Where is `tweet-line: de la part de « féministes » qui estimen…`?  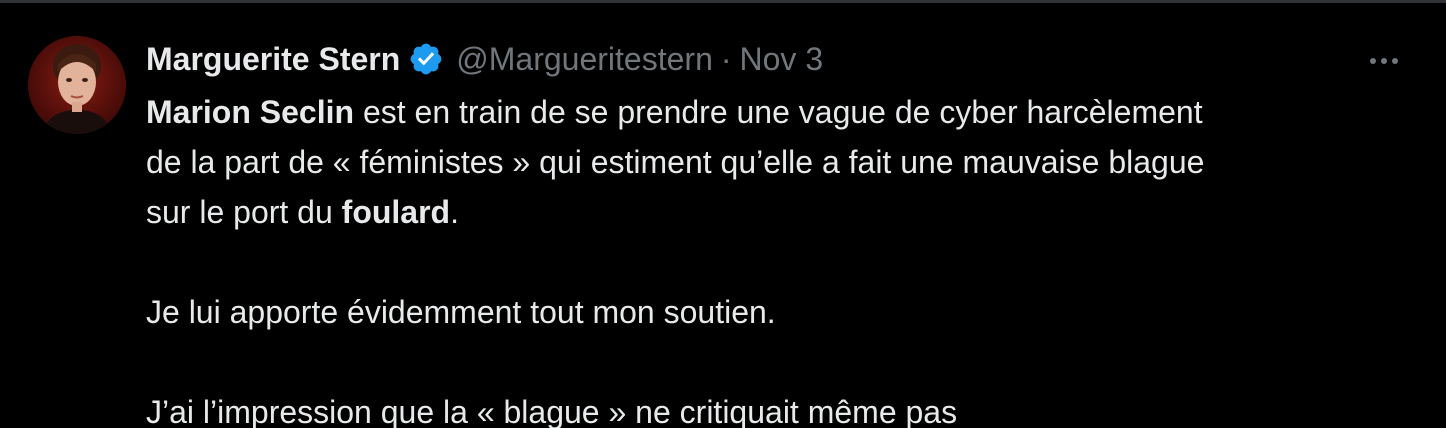
tweet-line: de la part de « féministes » qui estimen… is located at coordinates (675, 162).